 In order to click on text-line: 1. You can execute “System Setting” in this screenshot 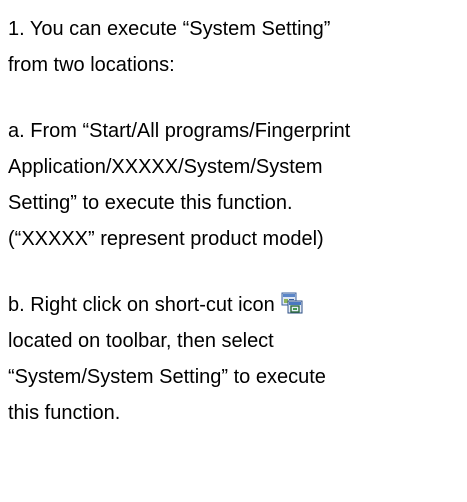, I will do `click(169, 29)`.